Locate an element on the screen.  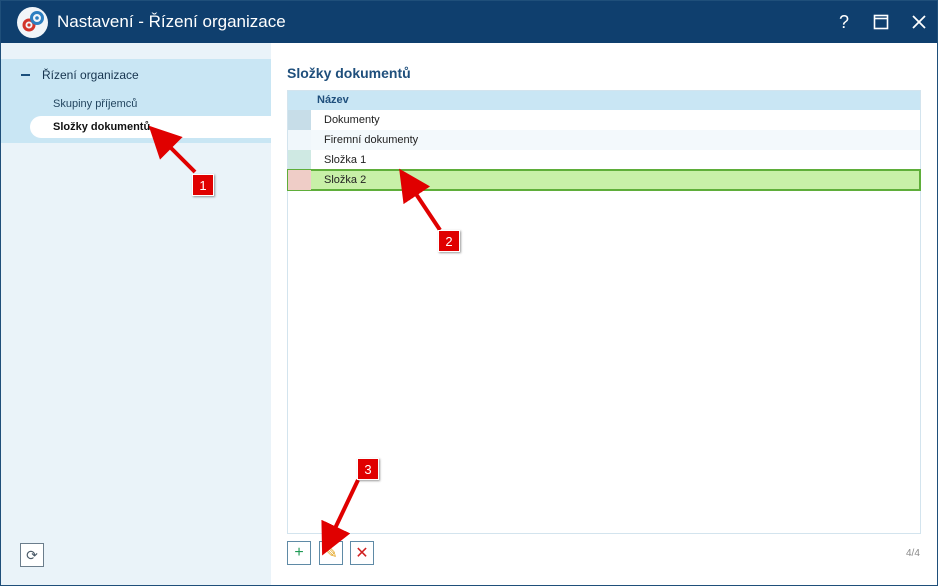
sidebar-item-label: Složky dokumentů is located at coordinates (102, 127).